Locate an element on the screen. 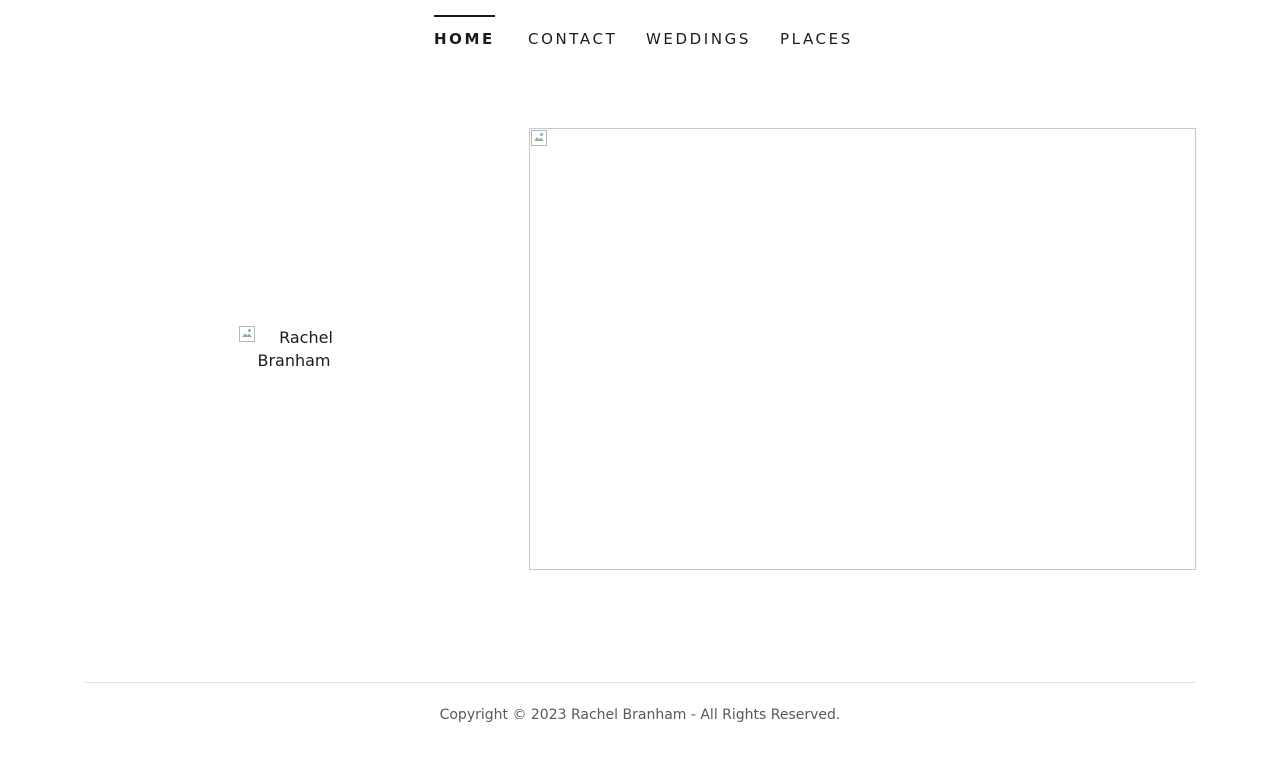  site-logo: Rachel Branham is located at coordinates (294, 351).